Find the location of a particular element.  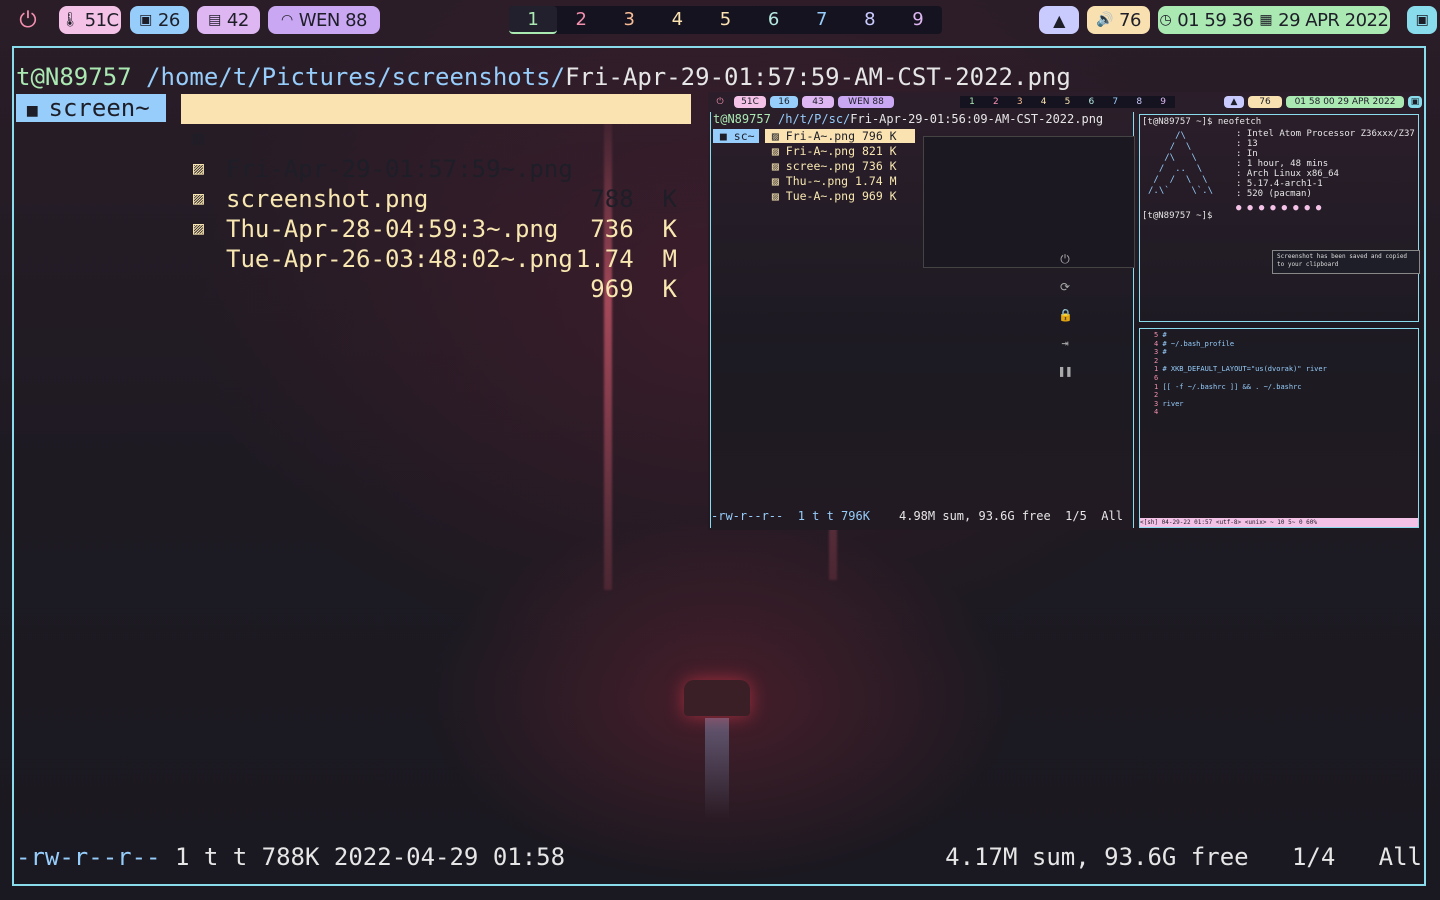

line-number: 5 is located at coordinates (1156, 335).